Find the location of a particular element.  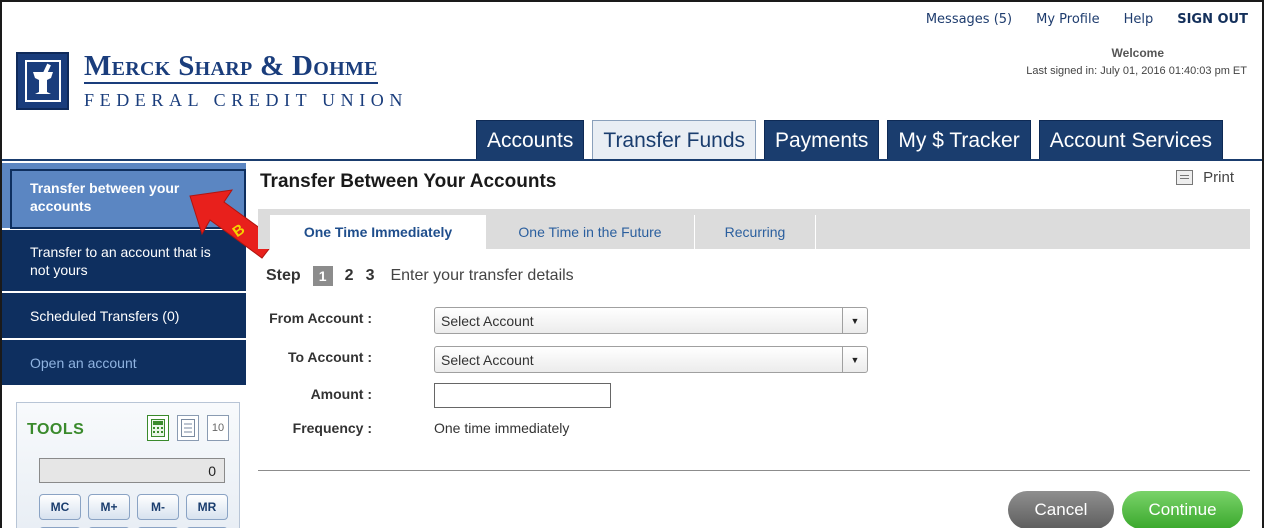

form-divider is located at coordinates (754, 470).